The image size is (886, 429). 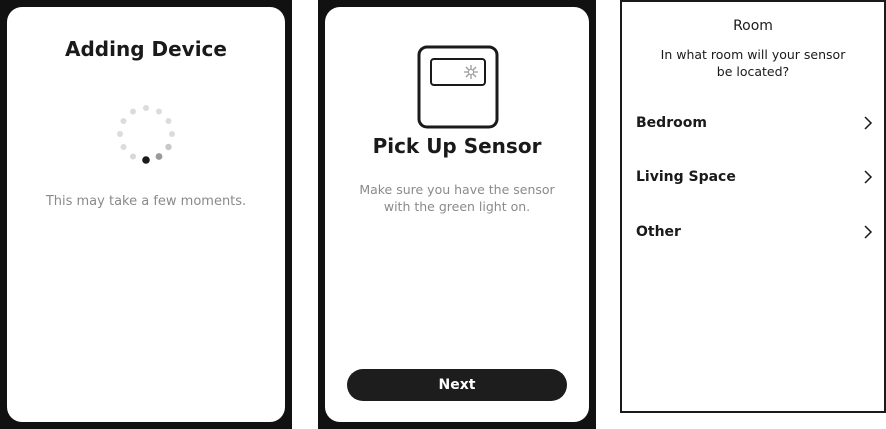 I want to click on description-line: with the green light on., so click(x=457, y=206).